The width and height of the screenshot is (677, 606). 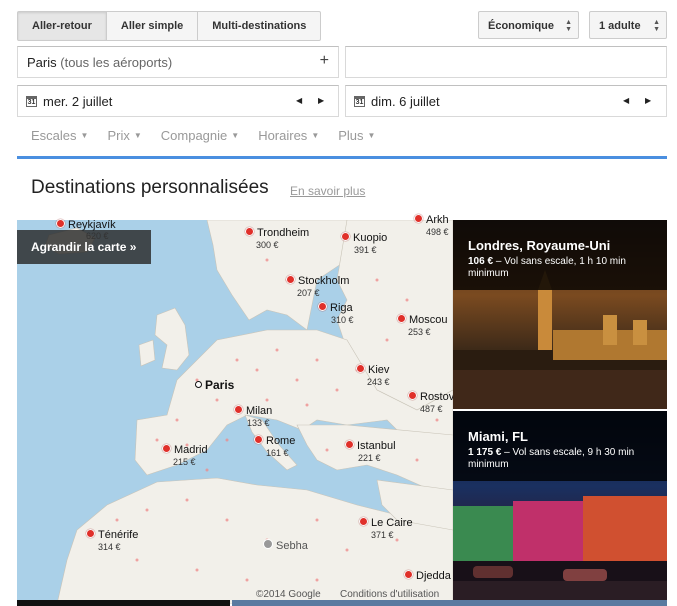 What do you see at coordinates (431, 402) in the screenshot?
I see `map-city-marker: Rostov 487 €` at bounding box center [431, 402].